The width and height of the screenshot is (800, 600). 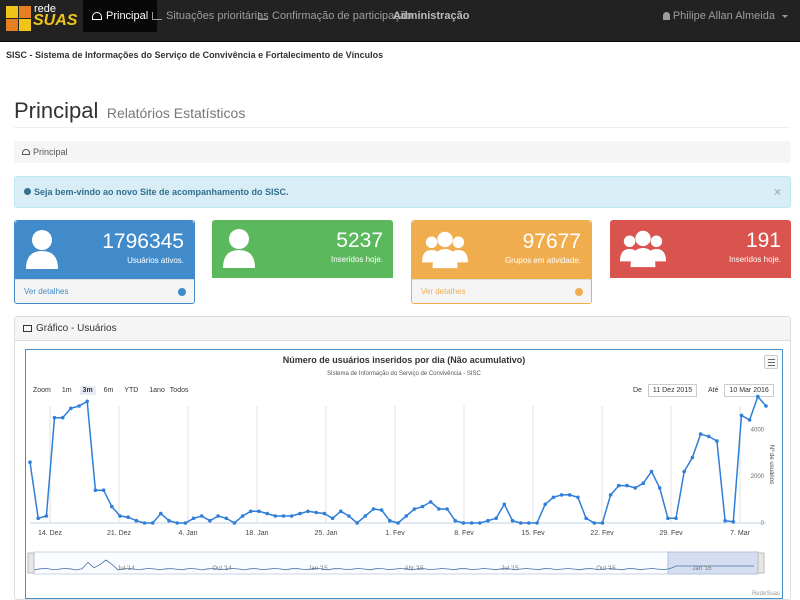 I want to click on panel-active-groups: 97677 Grupos em atividade. Ver detalhes, so click(x=501, y=262).